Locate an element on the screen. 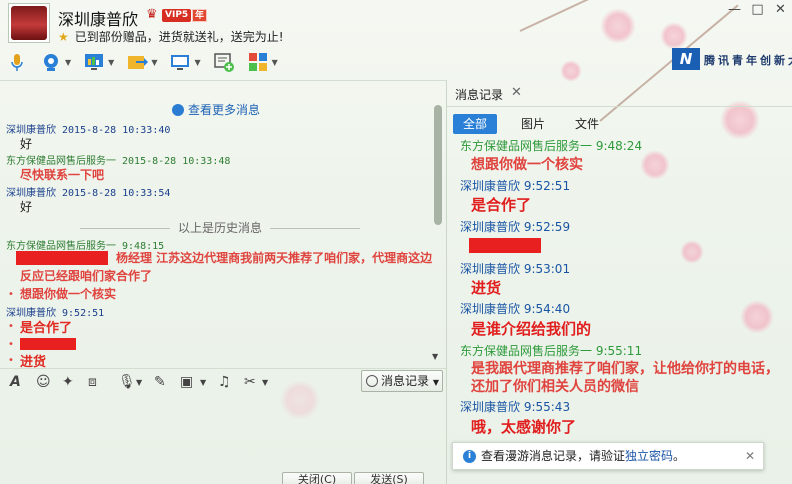 This screenshot has height=484, width=792. star-icon: ★ is located at coordinates (63, 37).